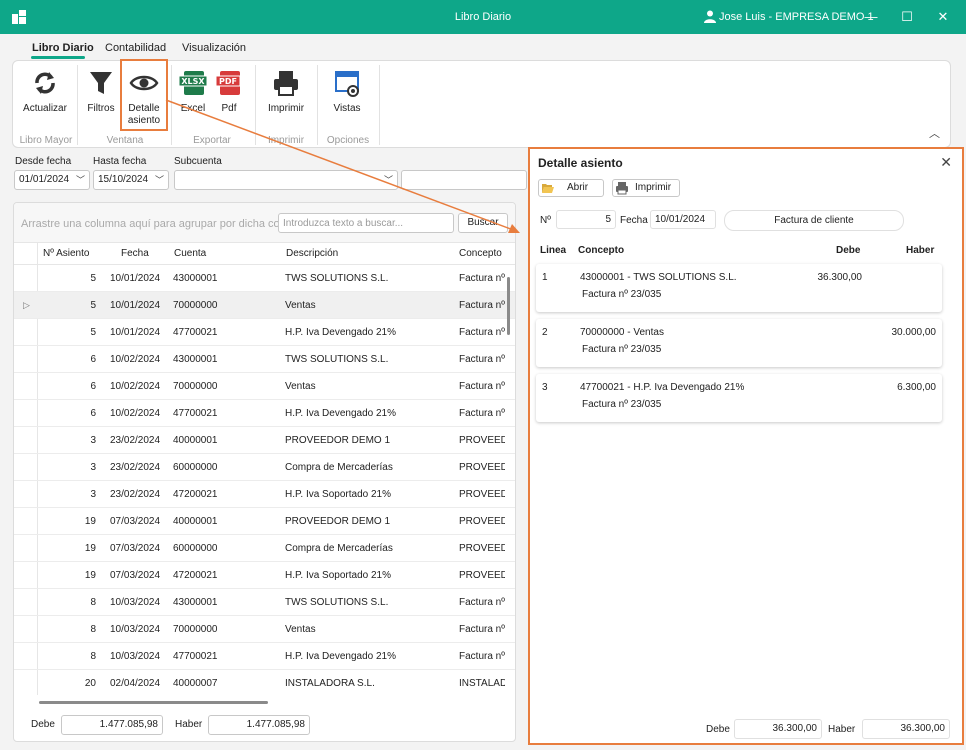 This screenshot has height=750, width=966. Describe the element at coordinates (634, 220) in the screenshot. I see `fecha-label: Fecha` at that location.